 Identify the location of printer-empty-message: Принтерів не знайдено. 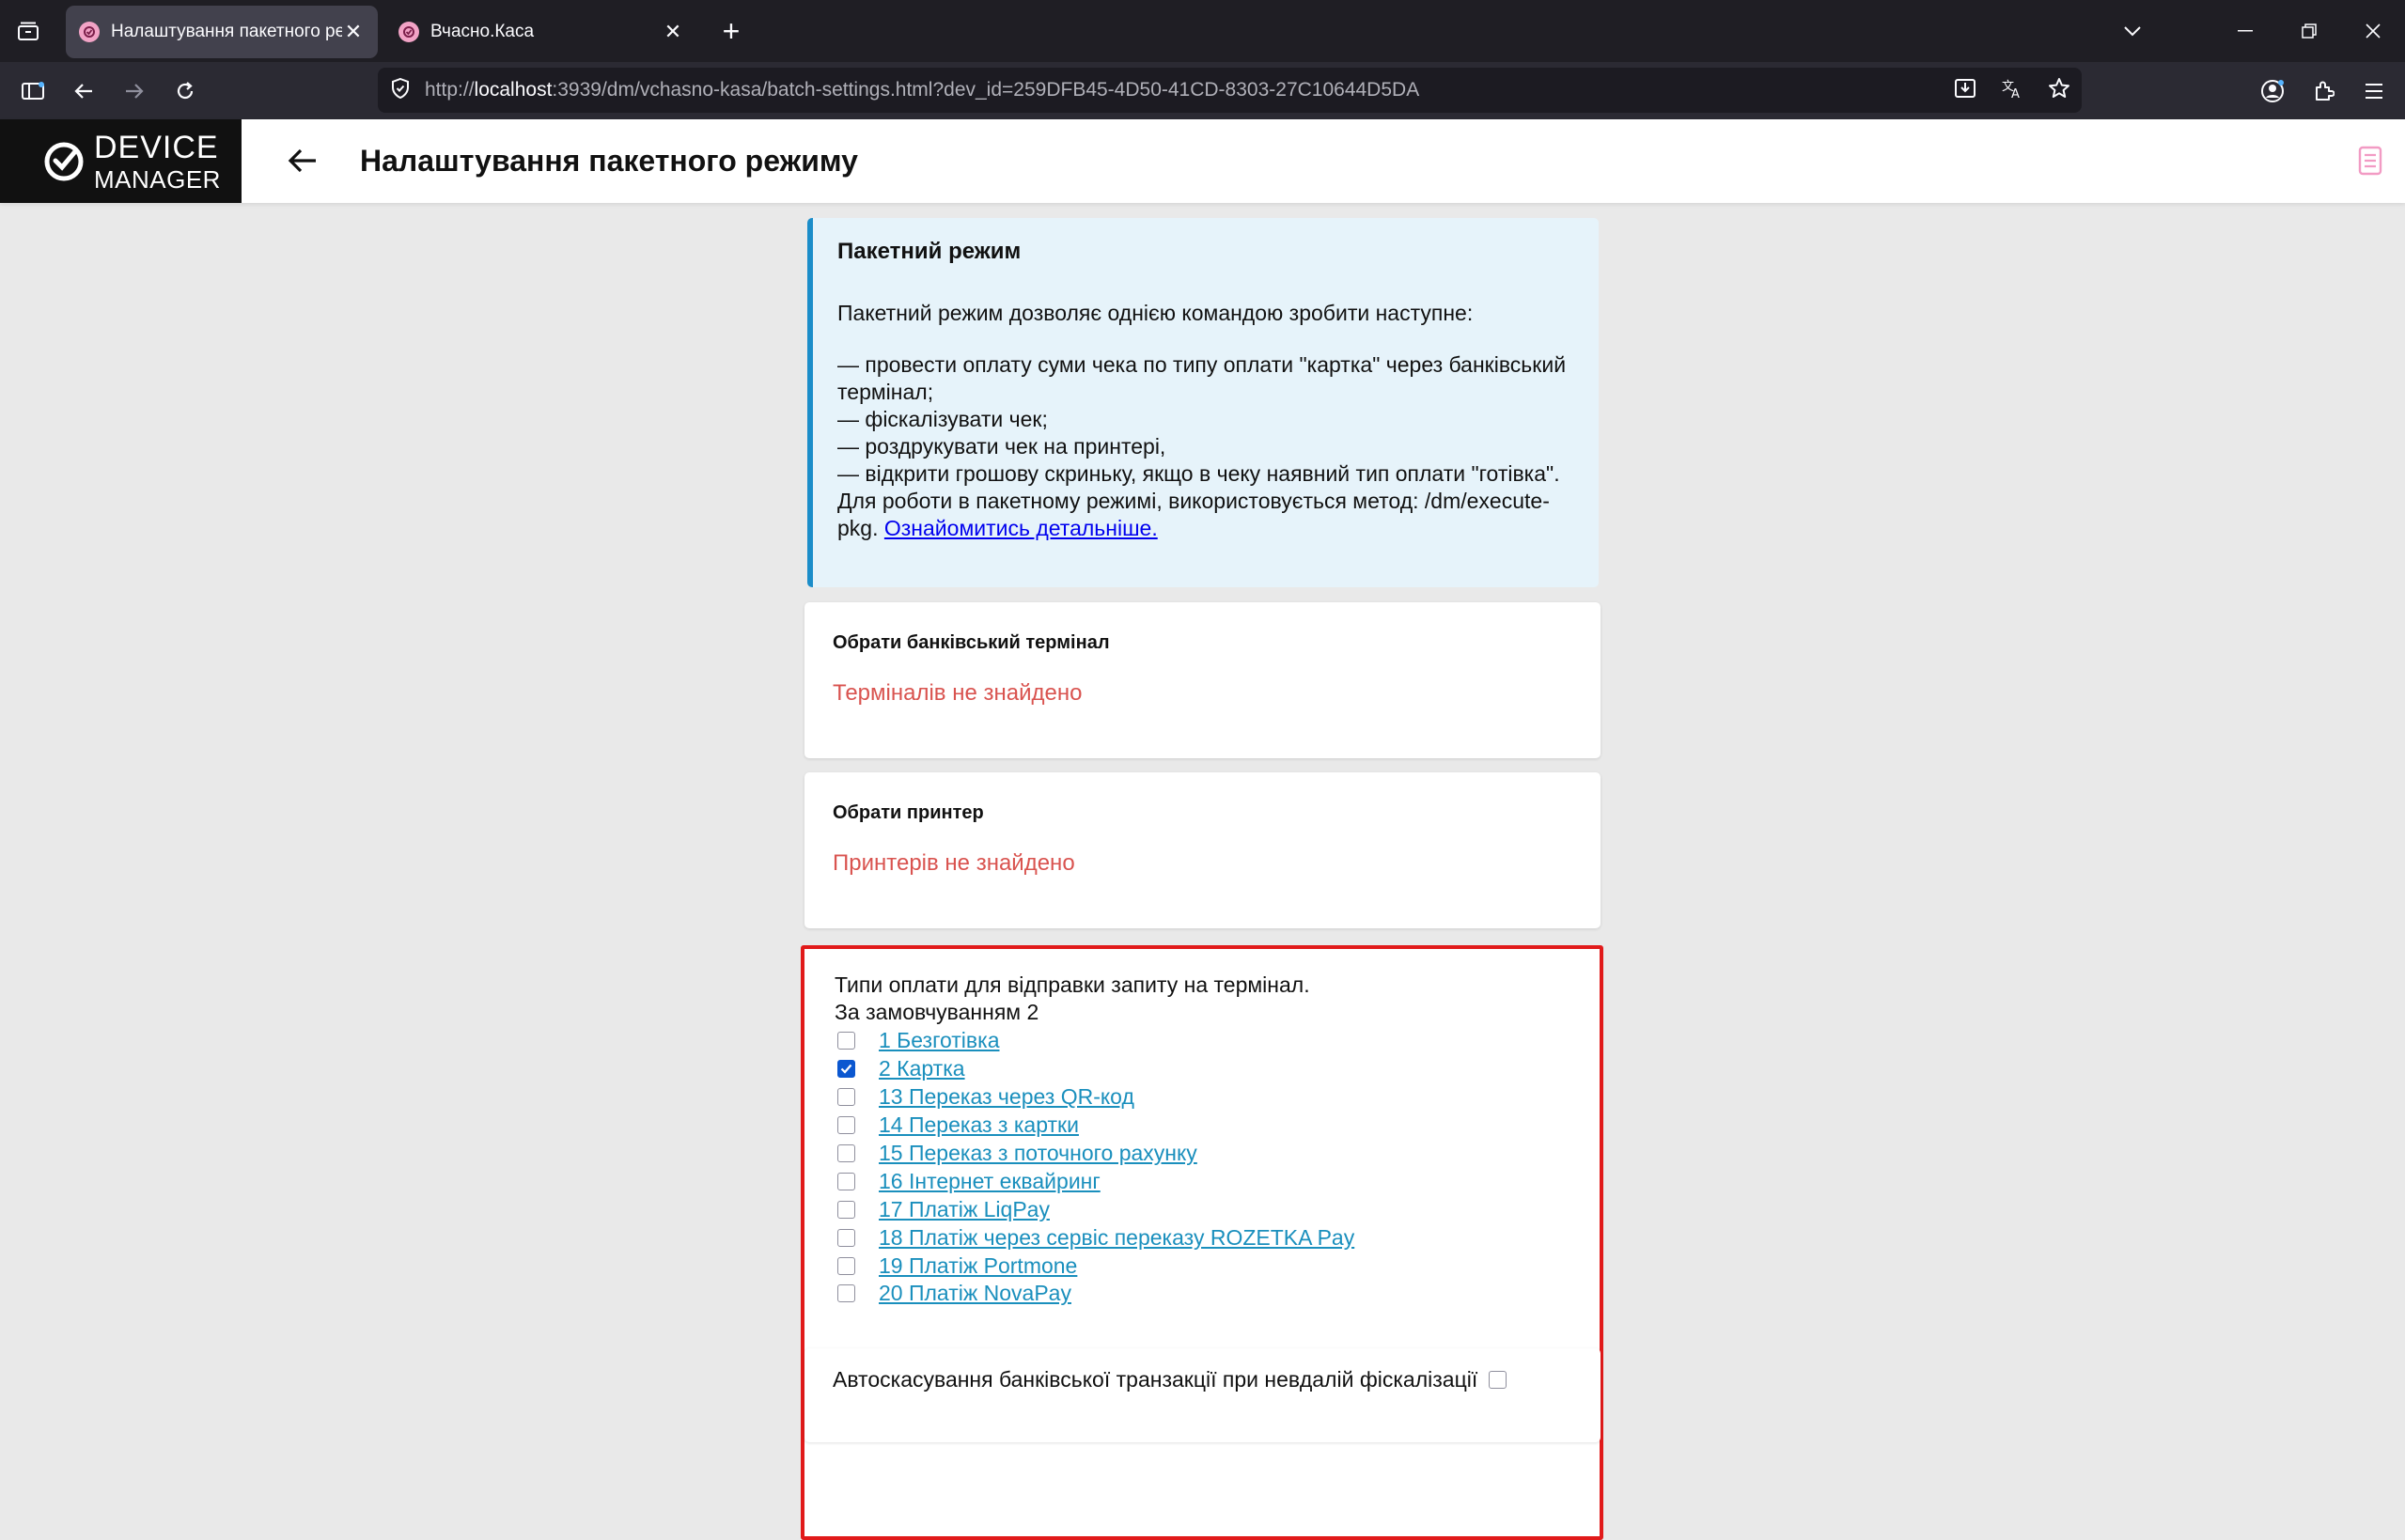
(954, 863).